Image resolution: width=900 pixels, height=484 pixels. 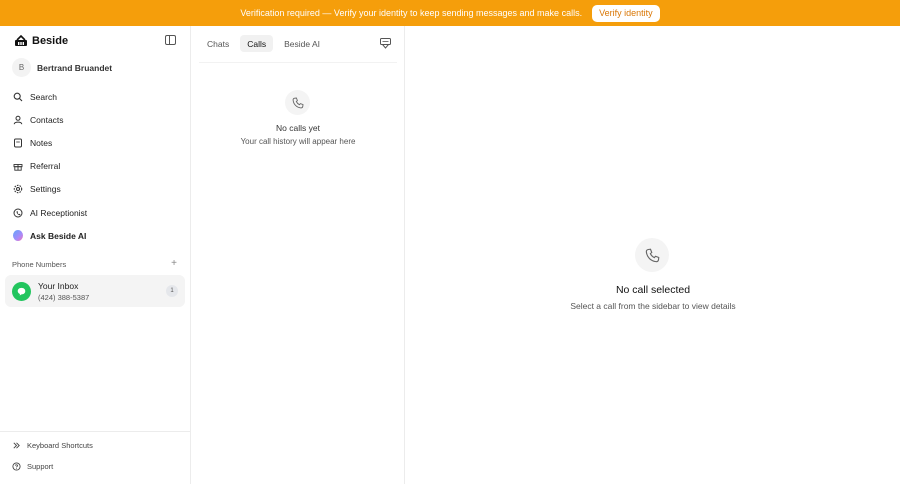 I want to click on gear-icon, so click(x=18, y=189).